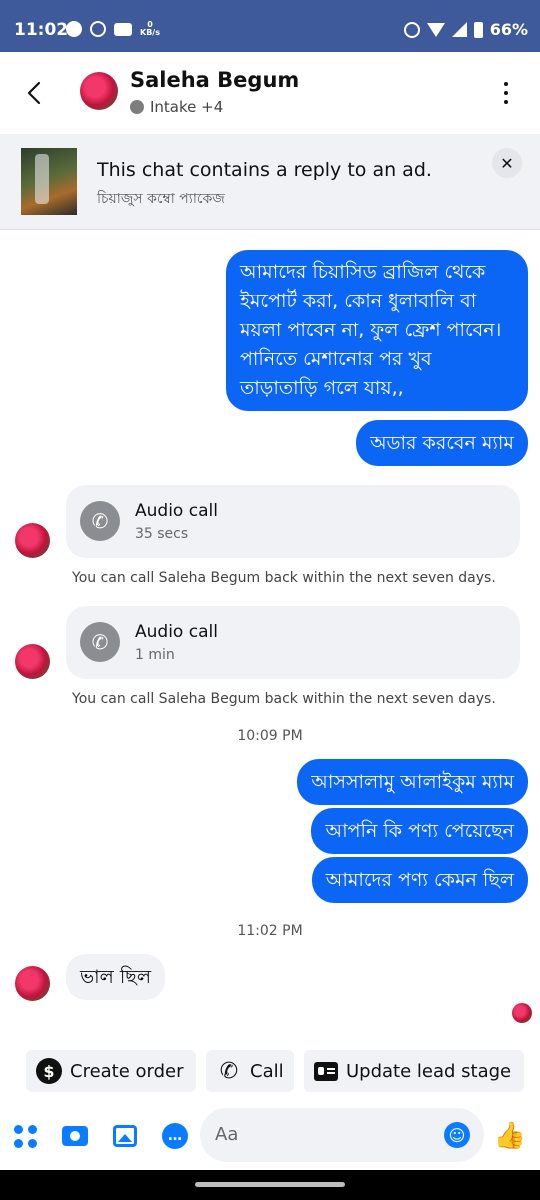 The width and height of the screenshot is (540, 1200). Describe the element at coordinates (270, 93) in the screenshot. I see `chat-header: Saleha Begum Intake +4` at that location.